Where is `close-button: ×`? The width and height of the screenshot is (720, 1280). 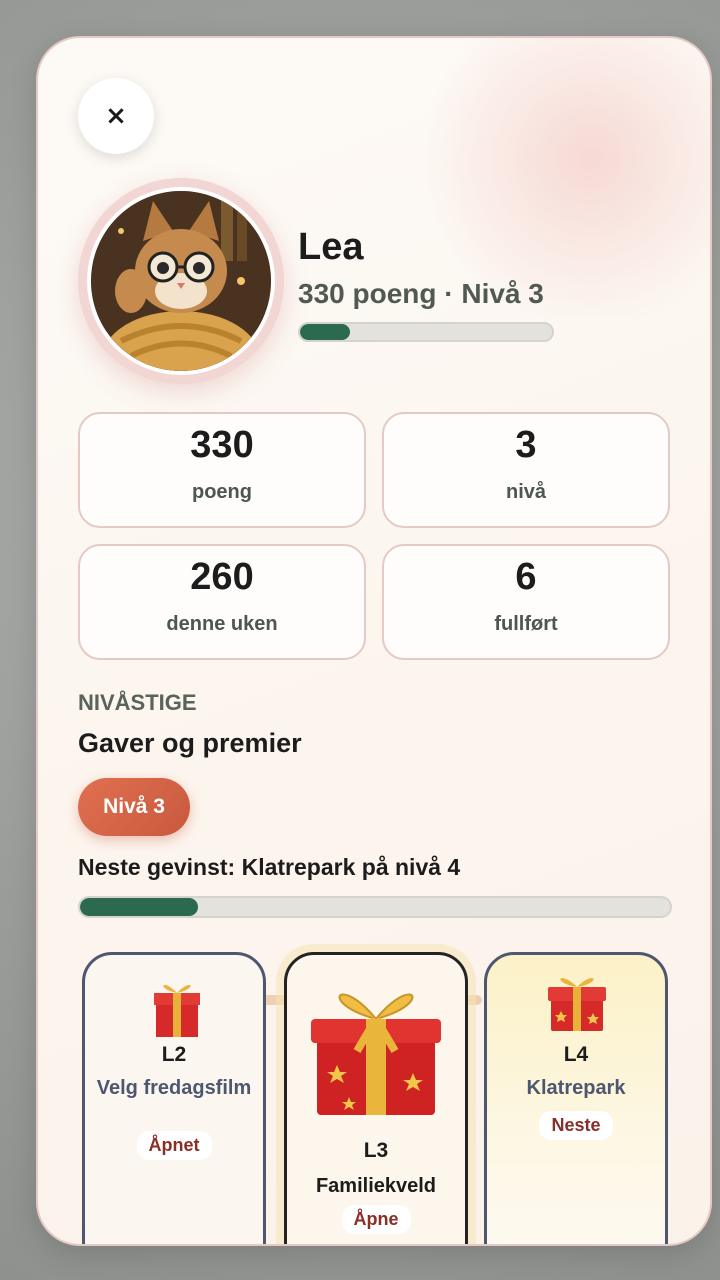 close-button: × is located at coordinates (116, 116).